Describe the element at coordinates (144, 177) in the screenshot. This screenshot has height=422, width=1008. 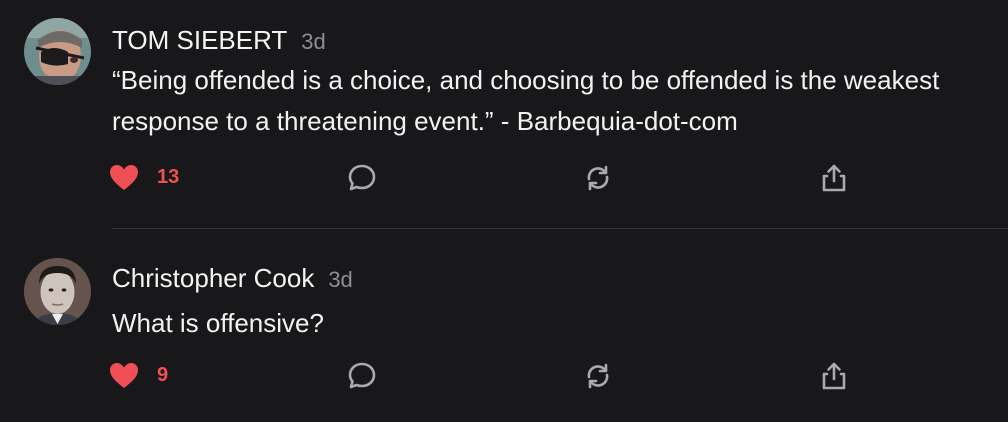
I see `like-button: 13` at that location.